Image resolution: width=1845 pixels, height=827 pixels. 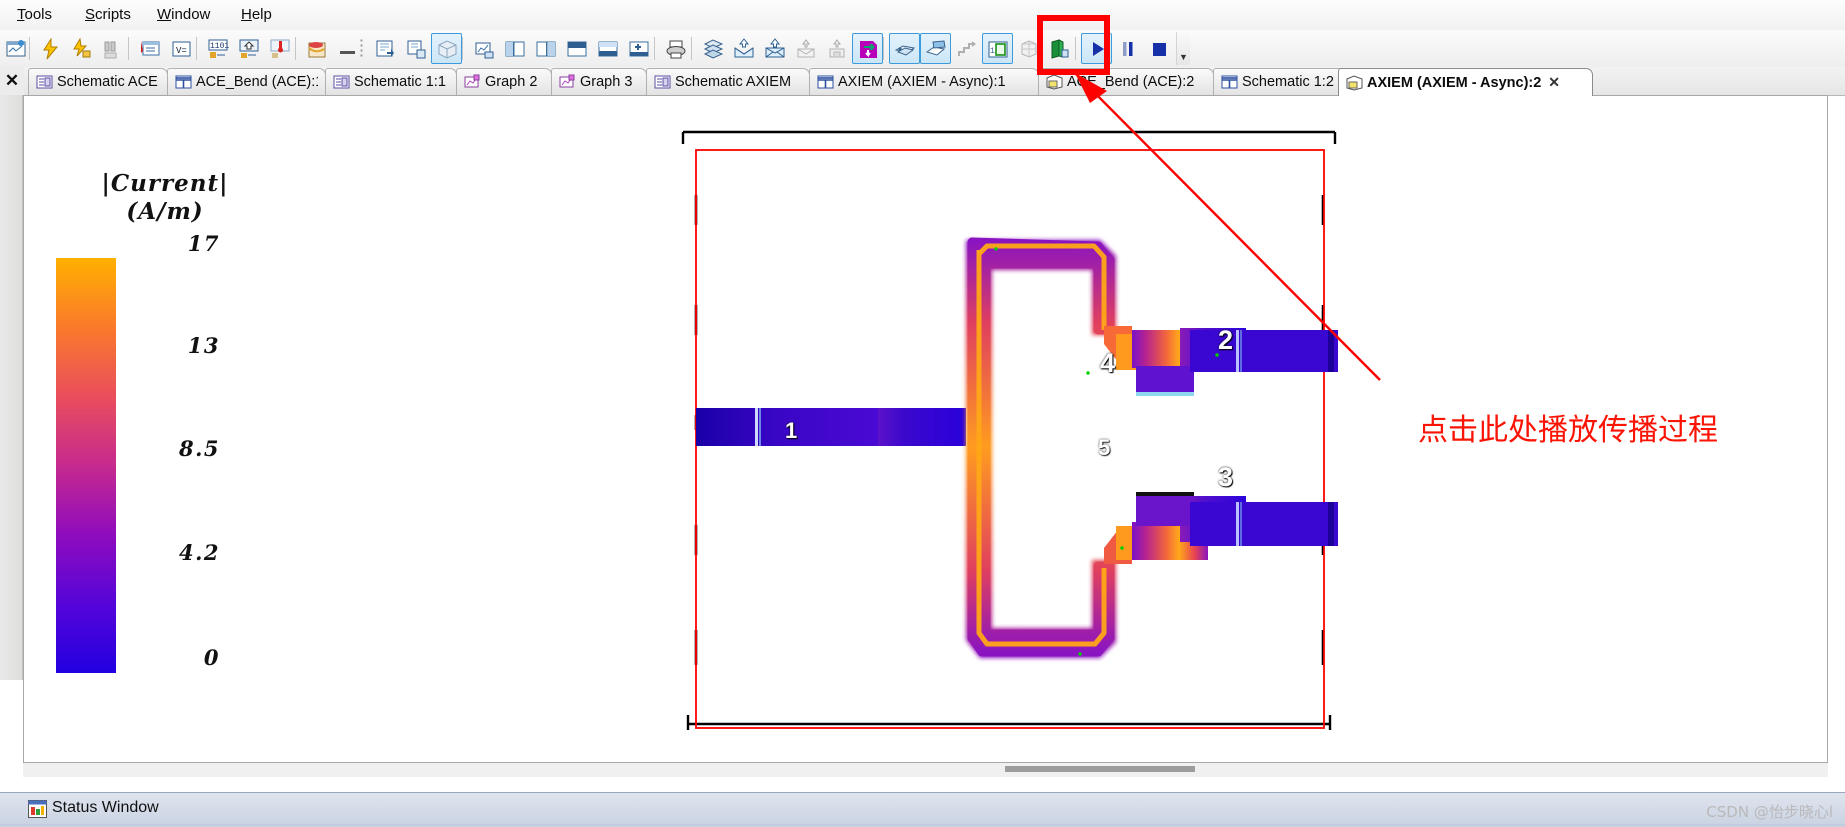 What do you see at coordinates (925, 770) in the screenshot?
I see `horizontal-scrollbar` at bounding box center [925, 770].